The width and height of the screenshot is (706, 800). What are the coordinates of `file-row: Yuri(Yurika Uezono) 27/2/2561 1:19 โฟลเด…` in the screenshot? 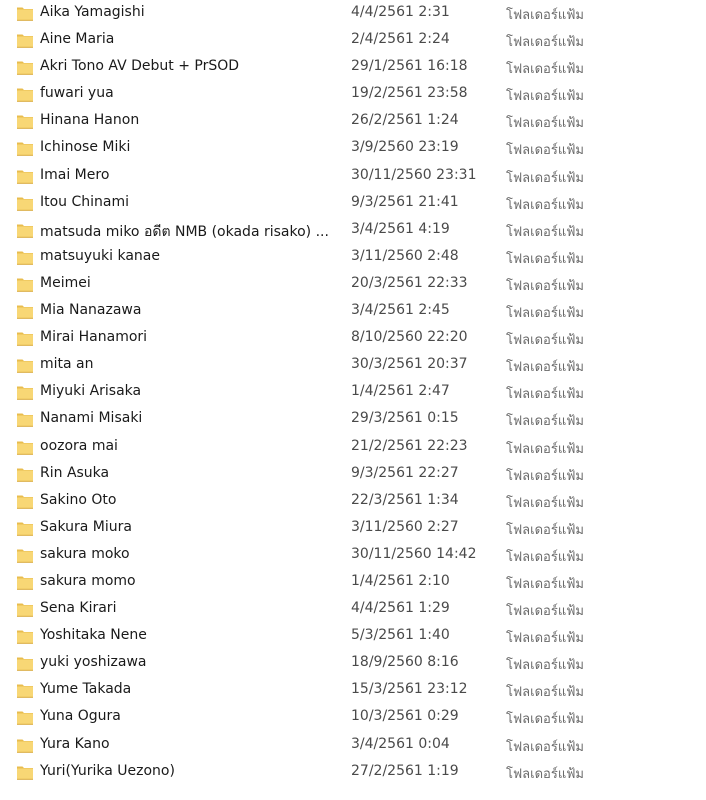 It's located at (353, 772).